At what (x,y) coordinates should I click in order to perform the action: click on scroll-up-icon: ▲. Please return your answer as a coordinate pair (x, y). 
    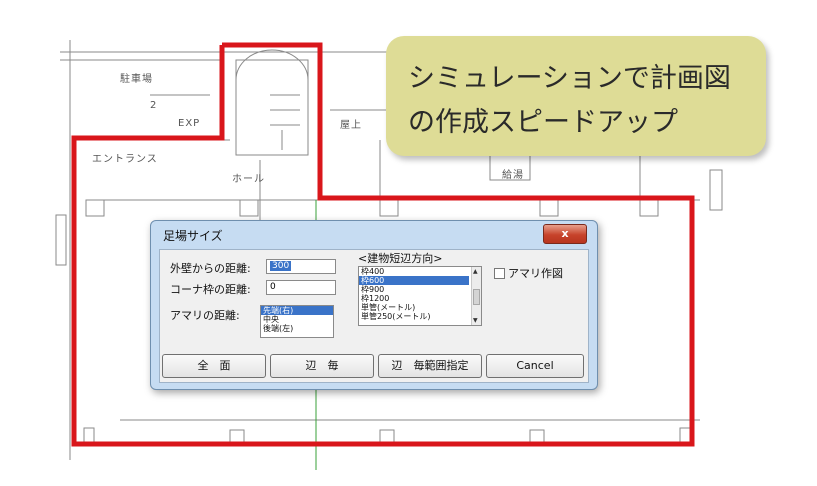
    Looking at the image, I should click on (475, 271).